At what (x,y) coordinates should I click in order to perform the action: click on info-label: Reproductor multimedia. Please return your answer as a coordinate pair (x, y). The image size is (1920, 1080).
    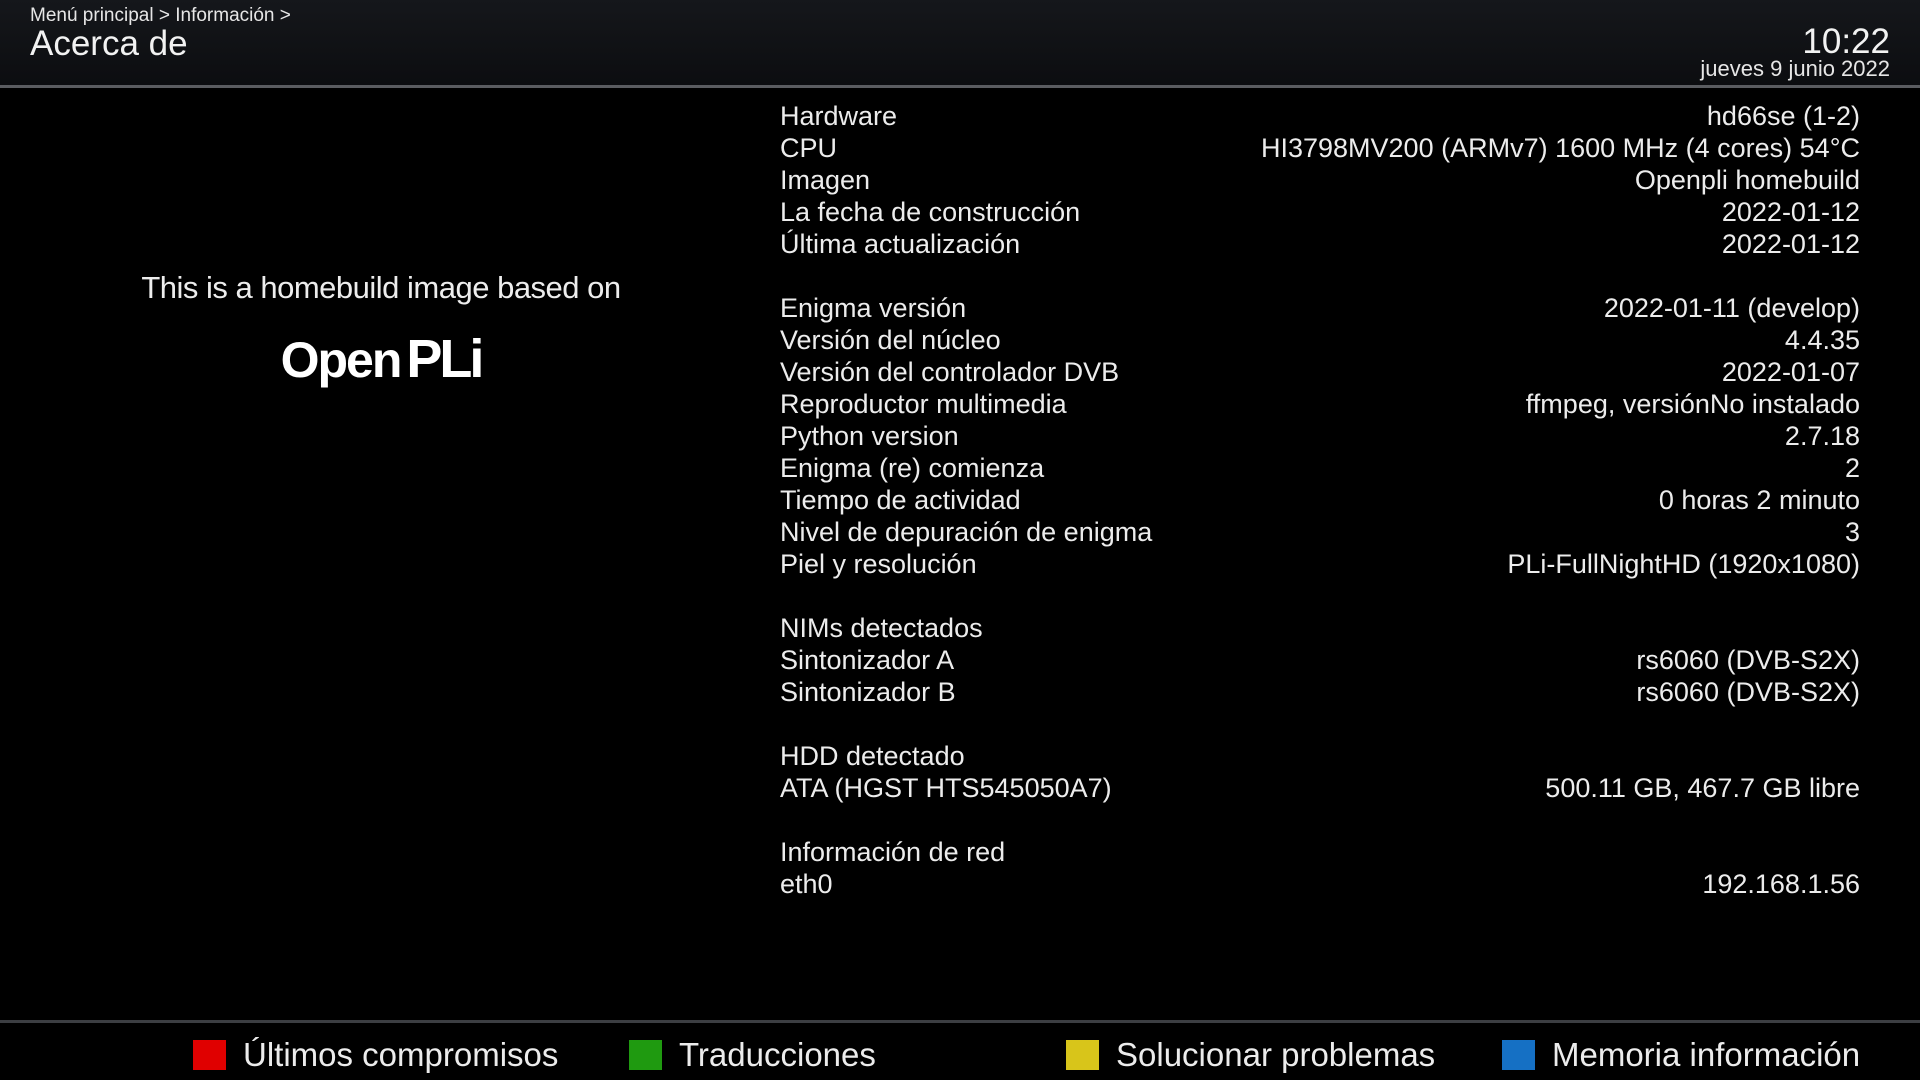
    Looking at the image, I should click on (923, 404).